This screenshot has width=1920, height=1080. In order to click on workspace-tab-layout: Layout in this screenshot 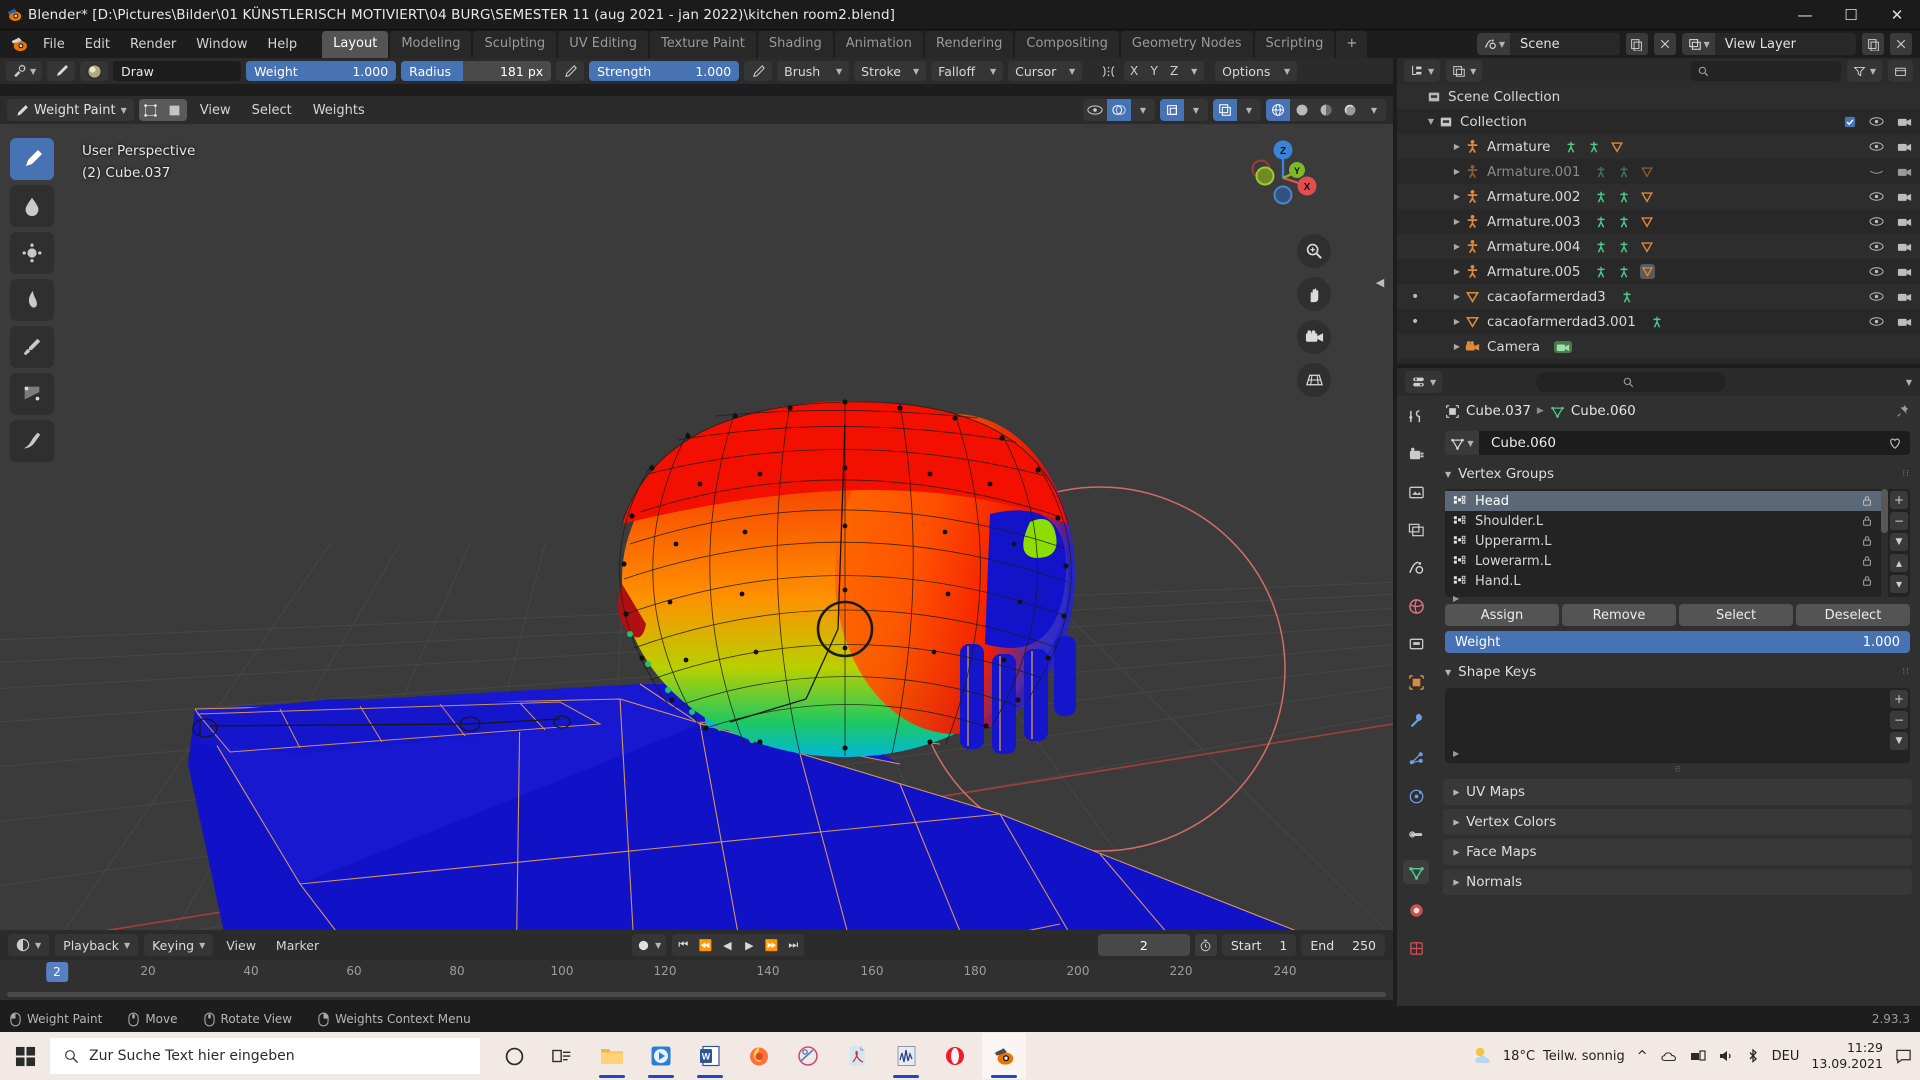, I will do `click(355, 44)`.